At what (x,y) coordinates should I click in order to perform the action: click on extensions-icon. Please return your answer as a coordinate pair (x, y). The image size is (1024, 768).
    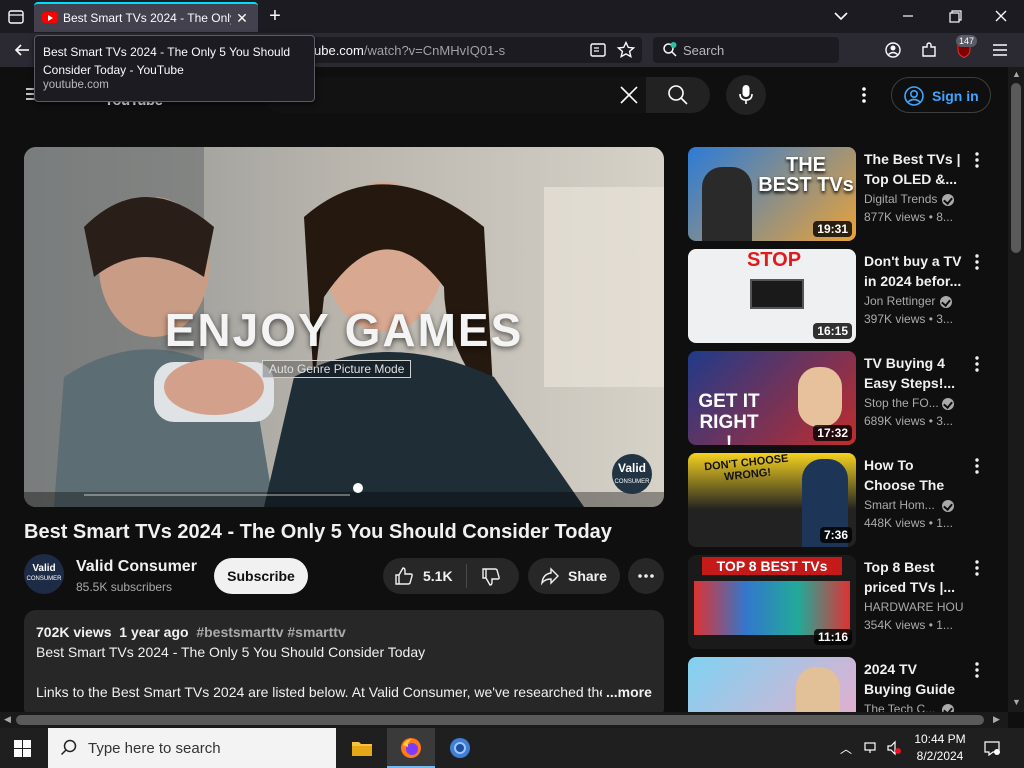
    Looking at the image, I should click on (929, 50).